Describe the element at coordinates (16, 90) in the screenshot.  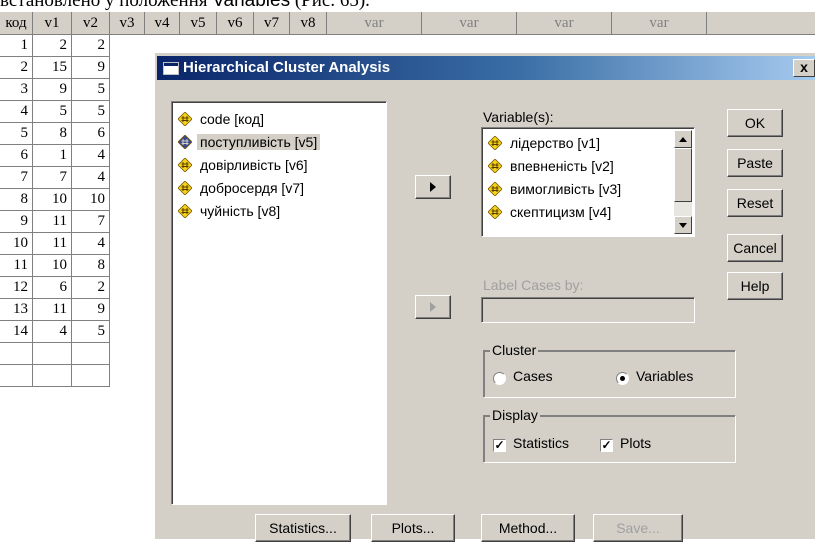
I see `table-cell: 3` at that location.